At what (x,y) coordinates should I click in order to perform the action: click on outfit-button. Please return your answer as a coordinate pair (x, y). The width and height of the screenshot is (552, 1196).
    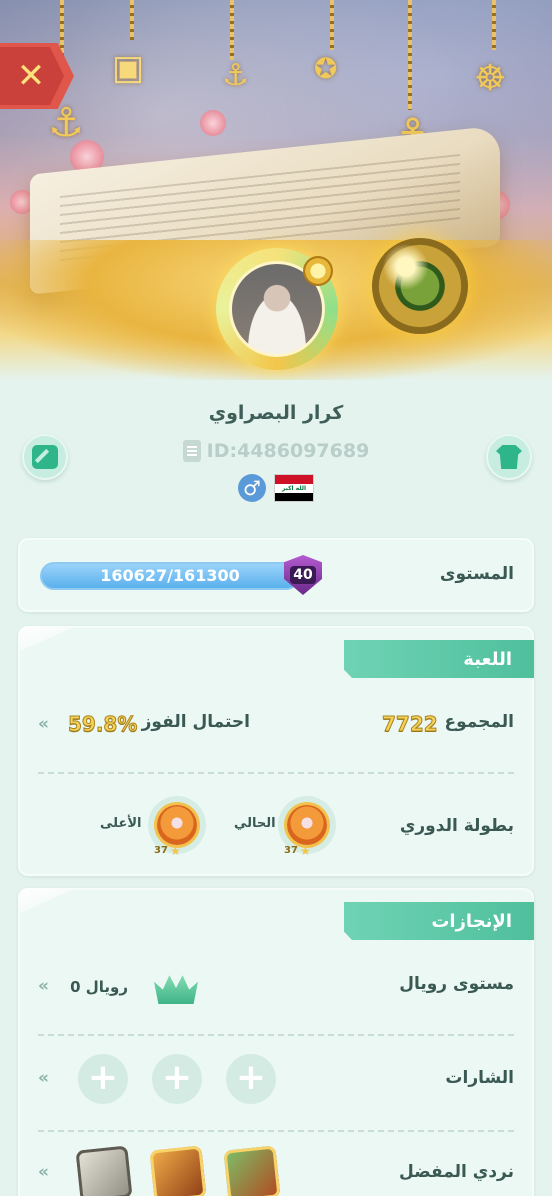
    Looking at the image, I should click on (509, 457).